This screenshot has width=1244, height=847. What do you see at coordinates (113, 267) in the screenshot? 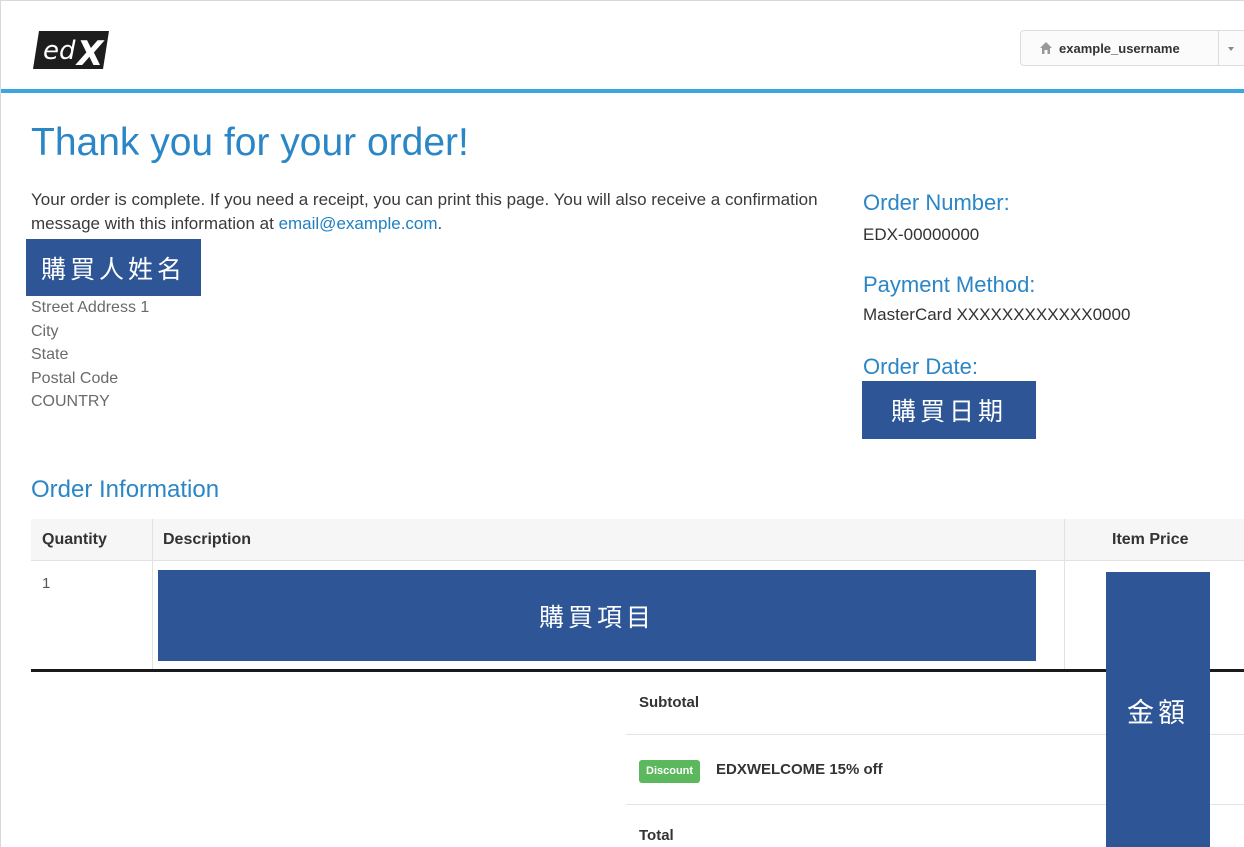
I see `buyer-name: 購買人姓名` at bounding box center [113, 267].